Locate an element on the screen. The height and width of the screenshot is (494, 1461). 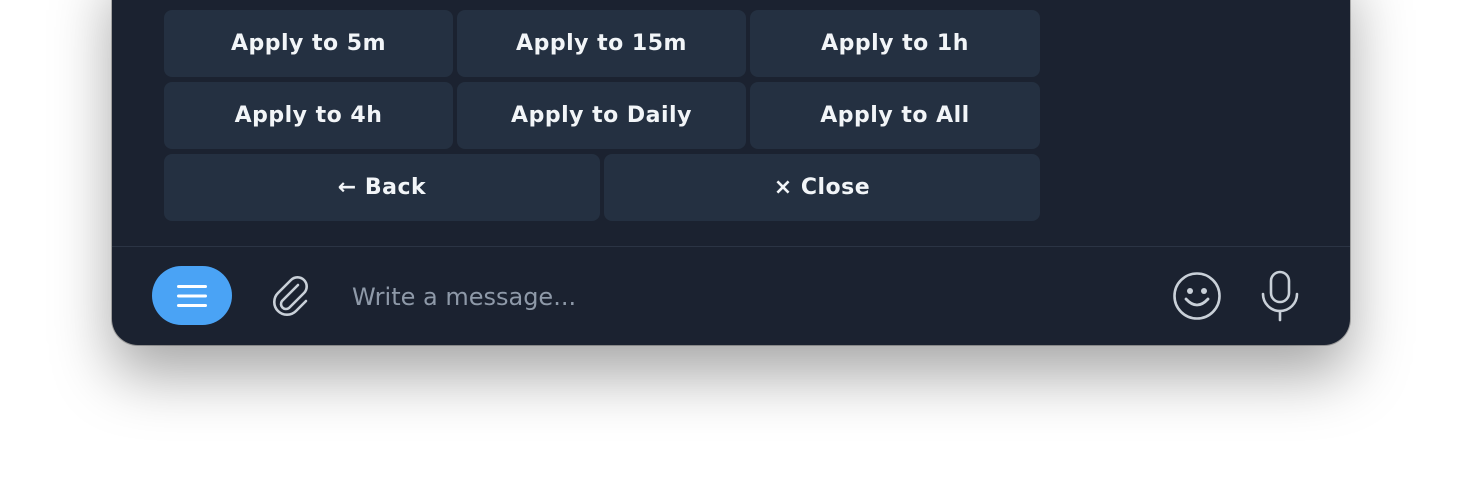
microphone-icon is located at coordinates (1280, 296).